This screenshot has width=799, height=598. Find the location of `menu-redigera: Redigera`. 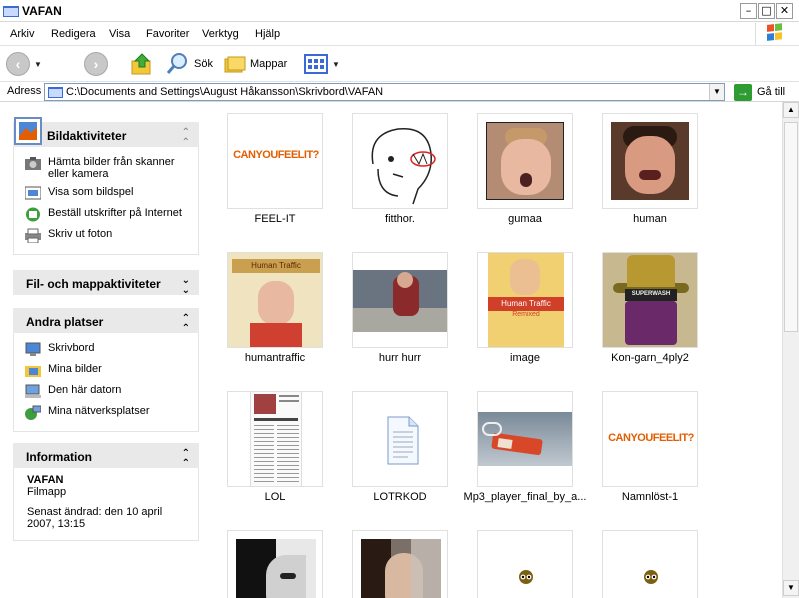

menu-redigera: Redigera is located at coordinates (73, 34).